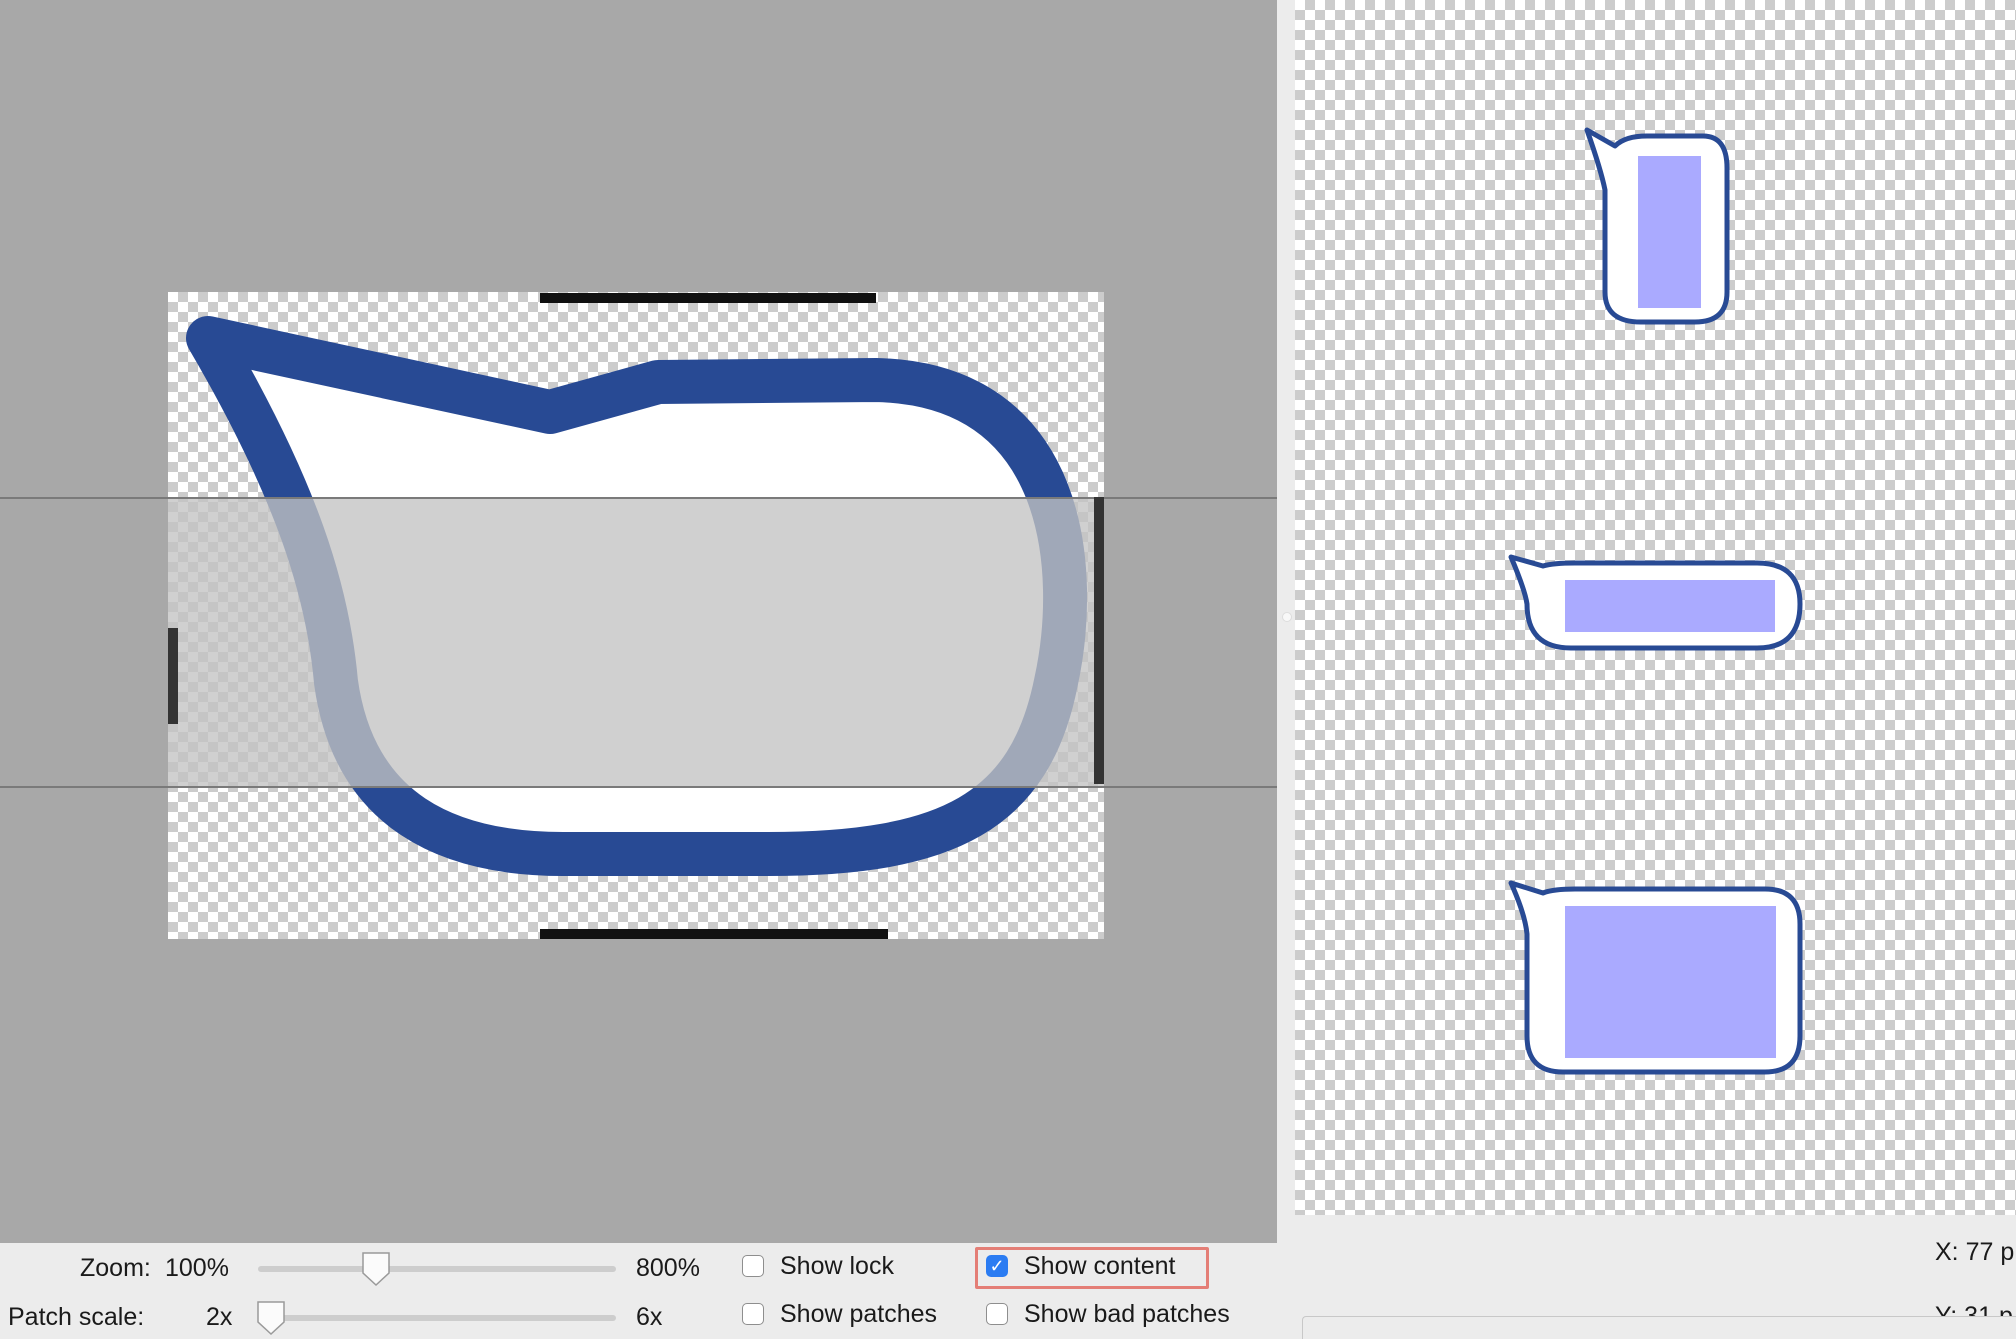 The height and width of the screenshot is (1339, 2016). What do you see at coordinates (1092, 1268) in the screenshot?
I see `show-content-highlight` at bounding box center [1092, 1268].